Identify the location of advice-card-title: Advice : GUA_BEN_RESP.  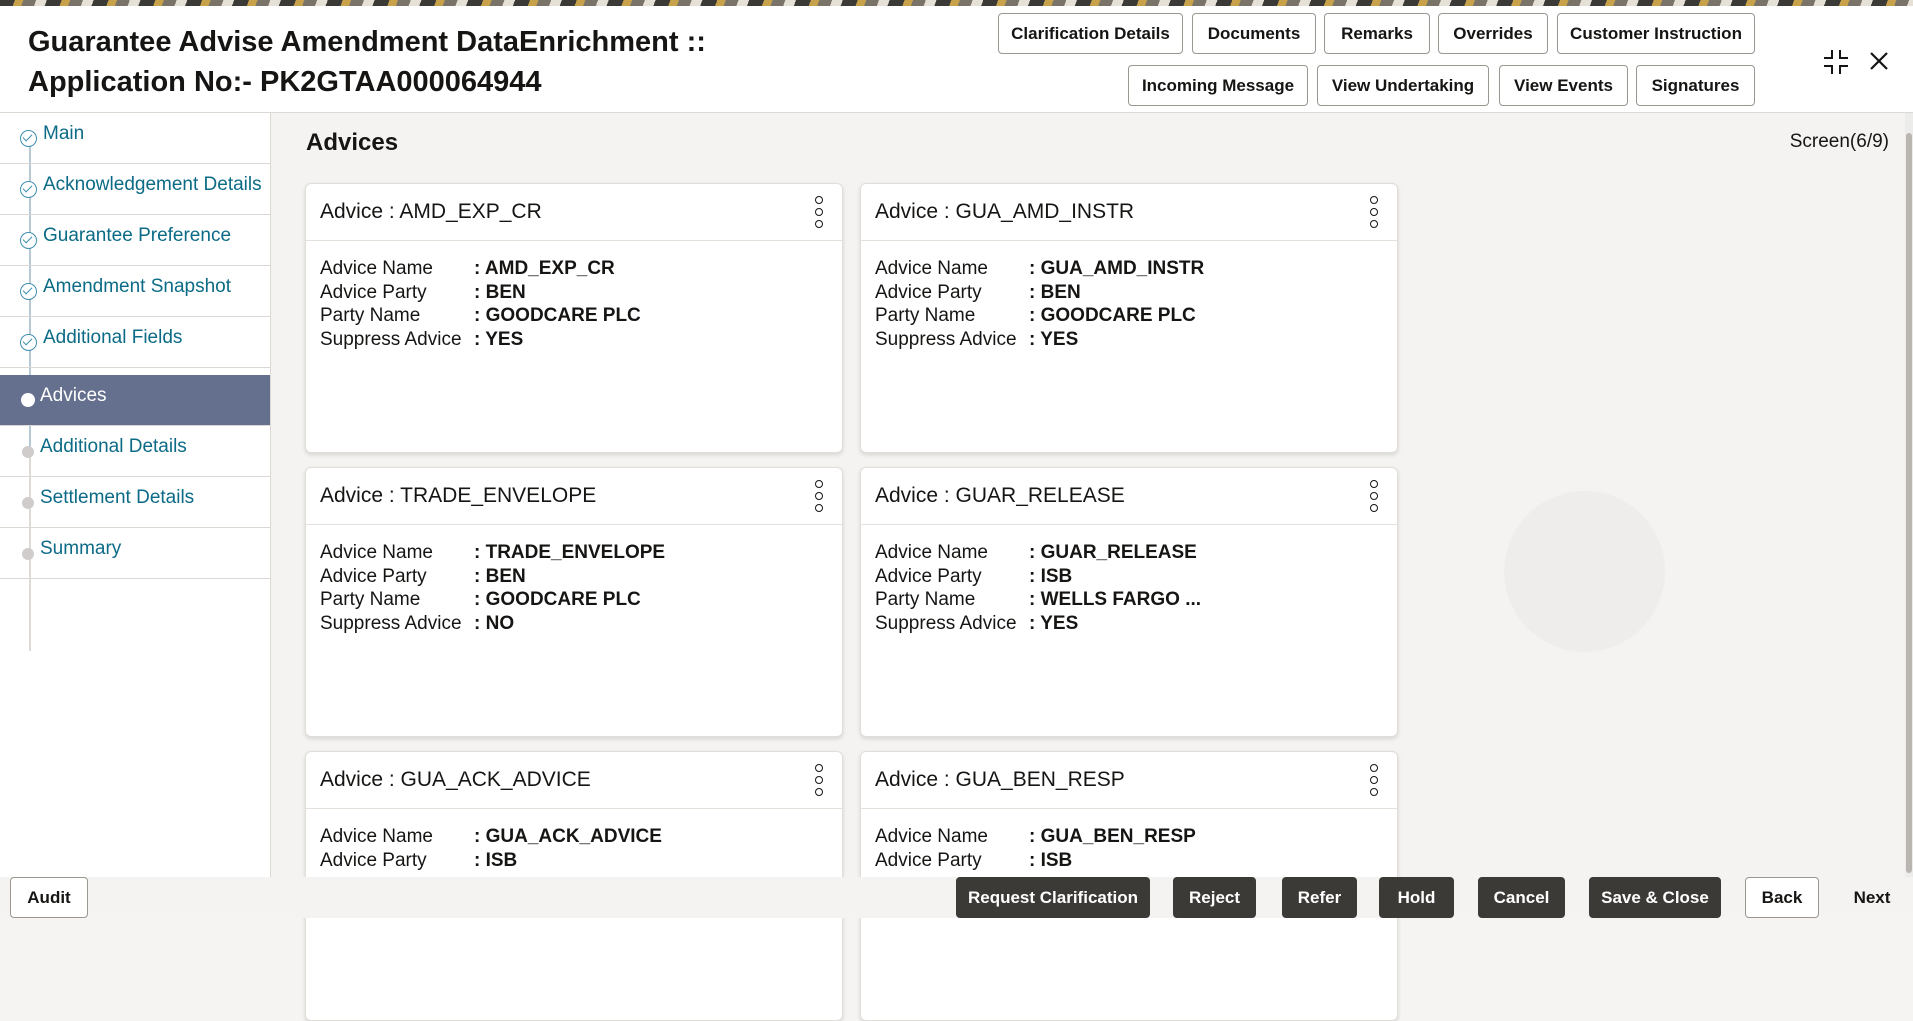
(1000, 779).